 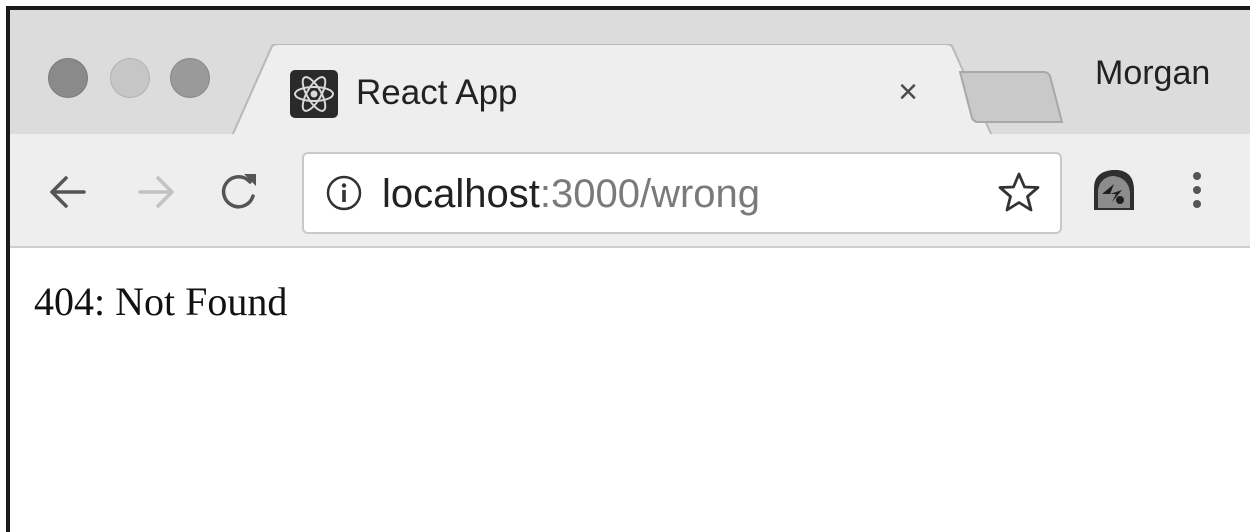 I want to click on arrow-right-icon, so click(x=156, y=192).